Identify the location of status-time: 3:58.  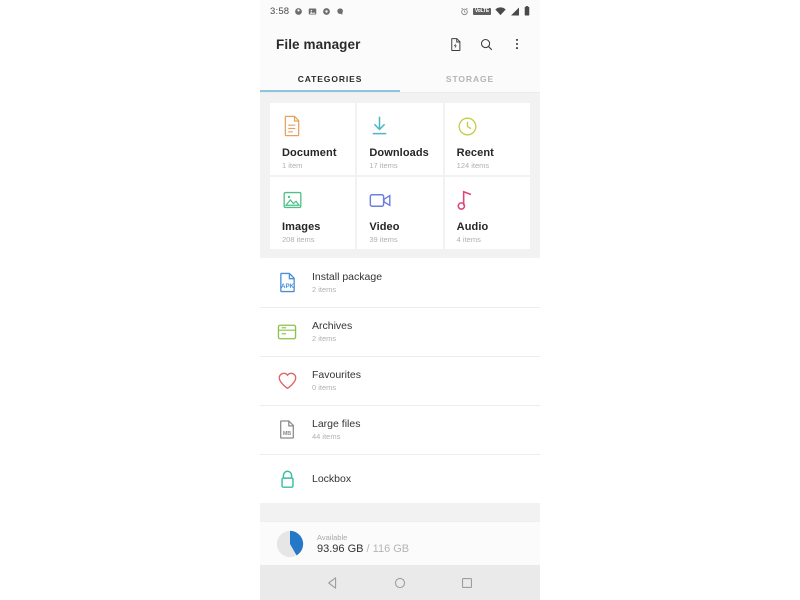
(280, 11).